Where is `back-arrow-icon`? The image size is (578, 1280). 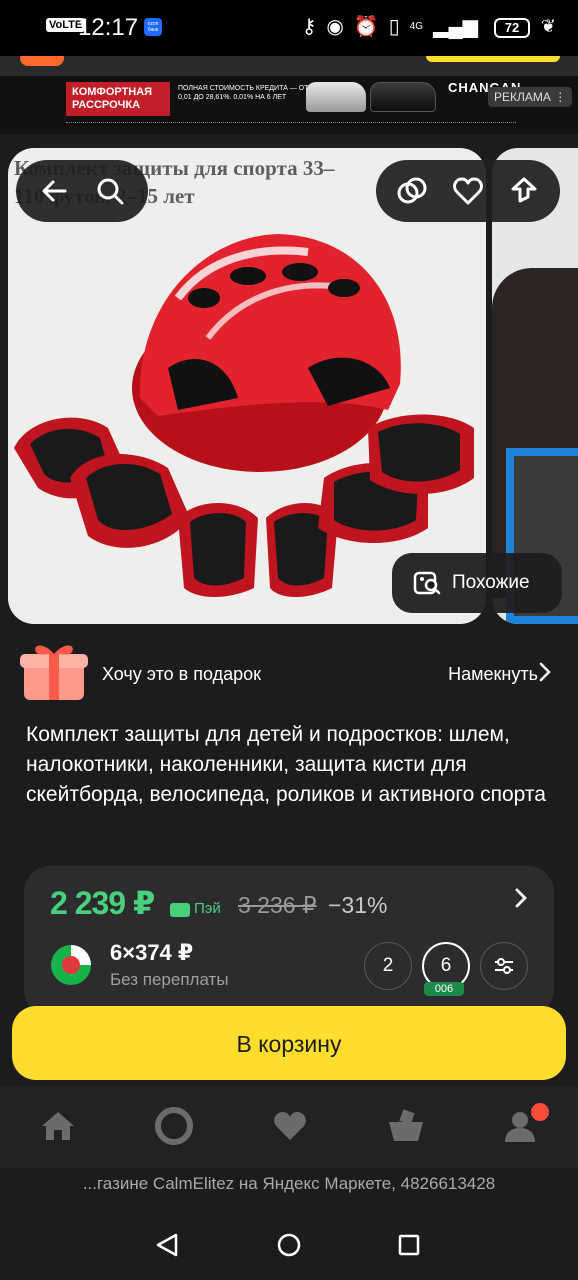
back-arrow-icon is located at coordinates (54, 191).